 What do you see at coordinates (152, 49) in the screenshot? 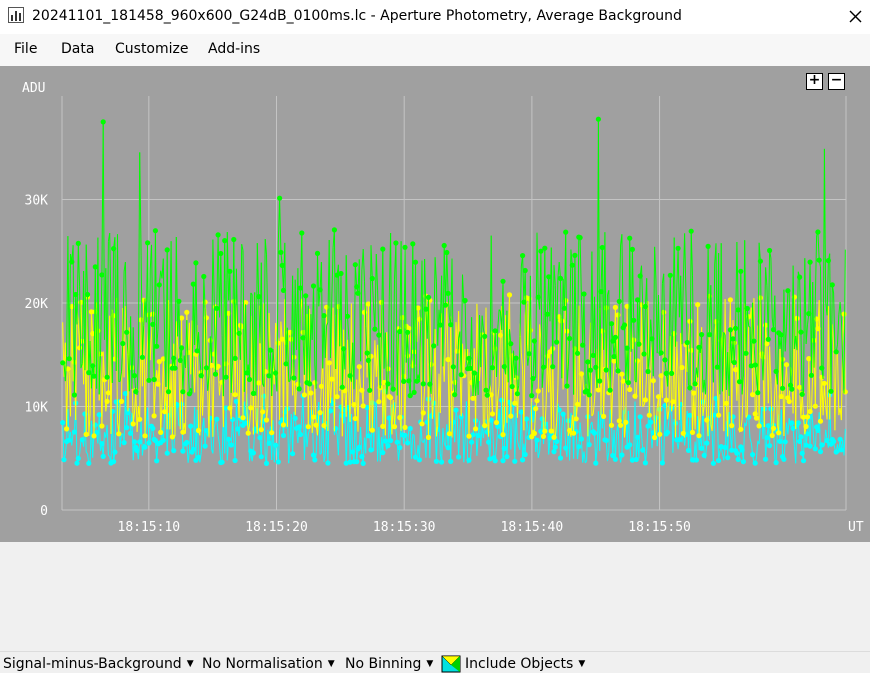
I see `menu-customize: Customize` at bounding box center [152, 49].